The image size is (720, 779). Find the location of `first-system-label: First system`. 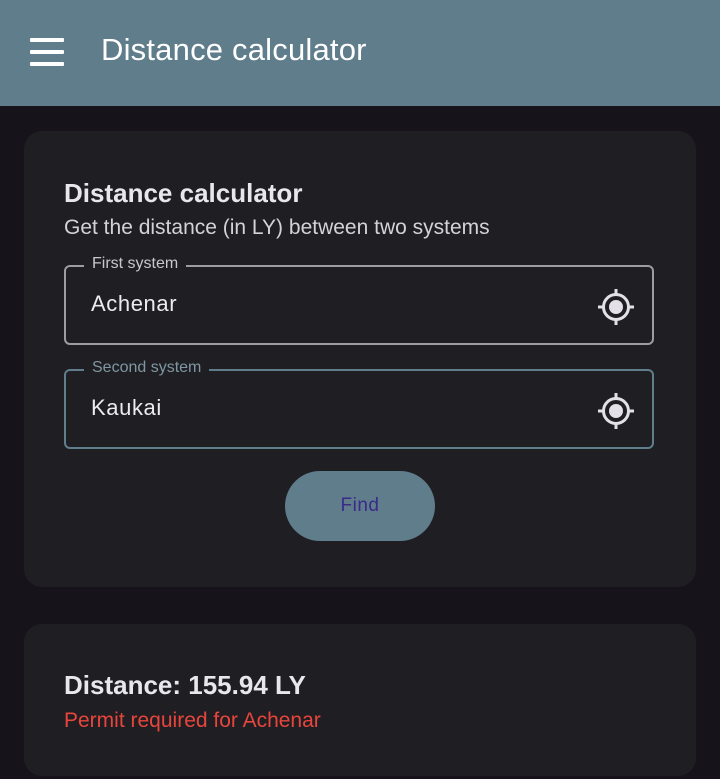

first-system-label: First system is located at coordinates (135, 264).